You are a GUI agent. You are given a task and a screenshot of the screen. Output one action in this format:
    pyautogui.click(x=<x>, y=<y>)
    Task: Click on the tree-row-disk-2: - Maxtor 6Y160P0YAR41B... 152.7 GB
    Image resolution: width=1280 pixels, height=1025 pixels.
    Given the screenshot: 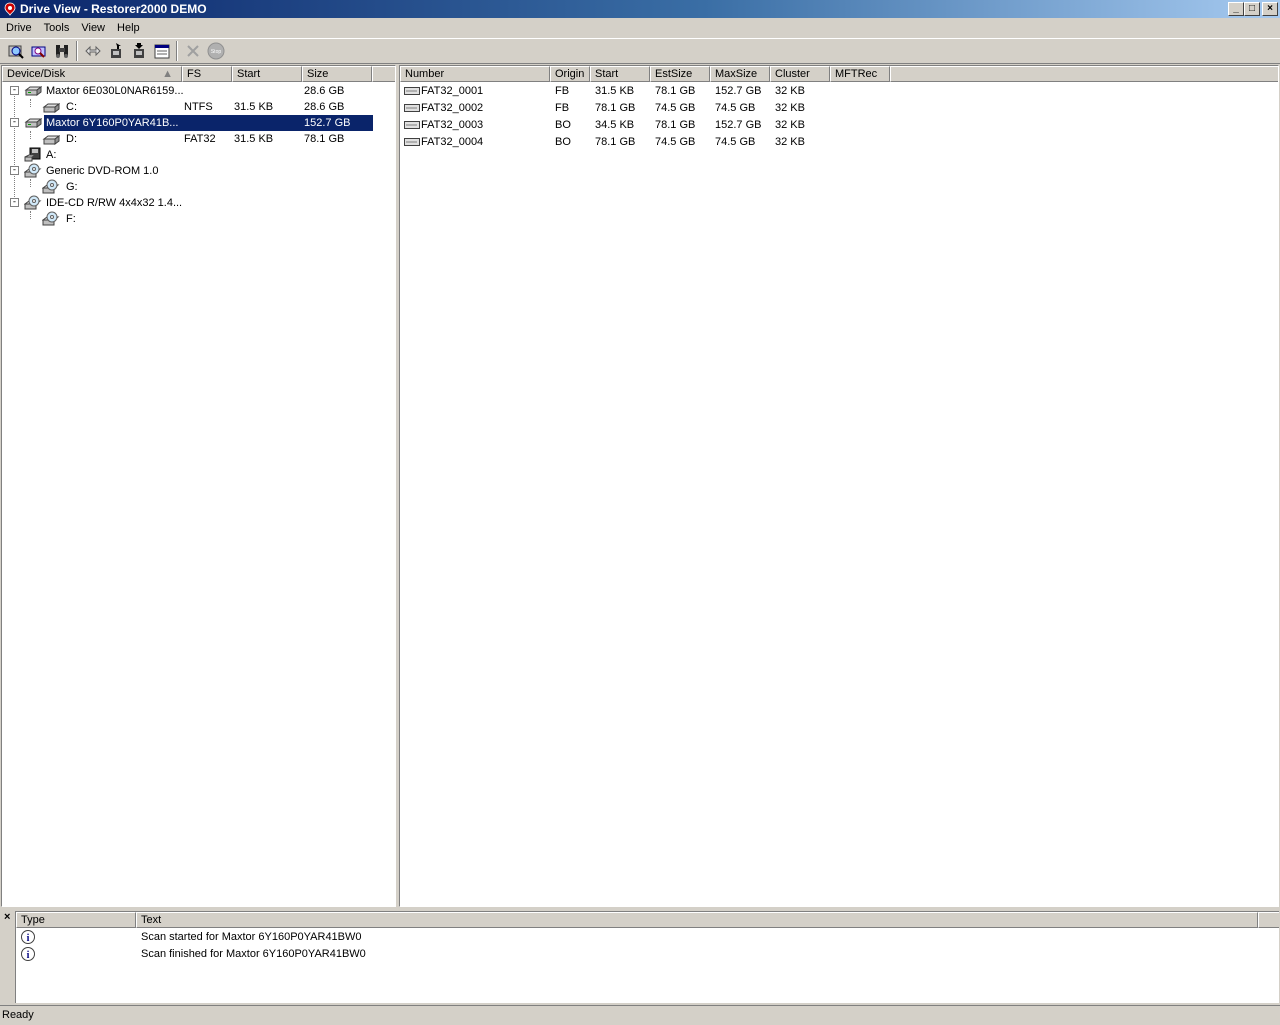 What is the action you would take?
    pyautogui.click(x=198, y=123)
    